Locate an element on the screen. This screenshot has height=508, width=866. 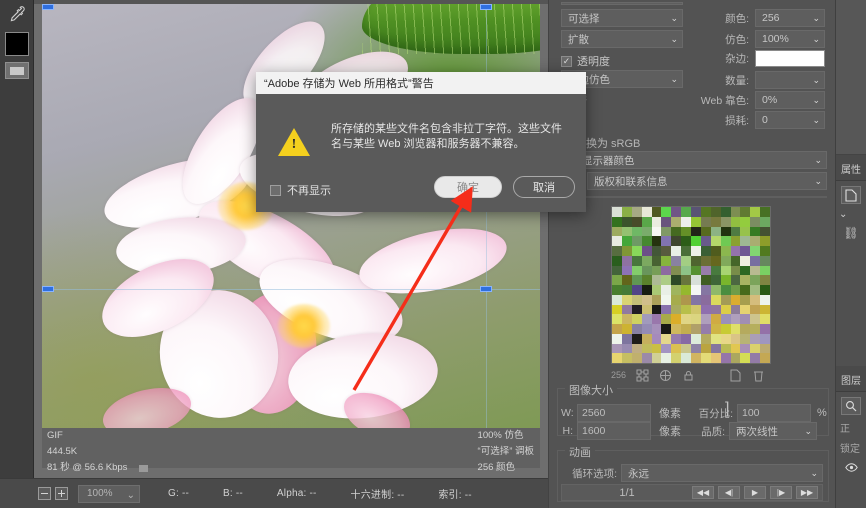
color-table is located at coordinates (691, 285).